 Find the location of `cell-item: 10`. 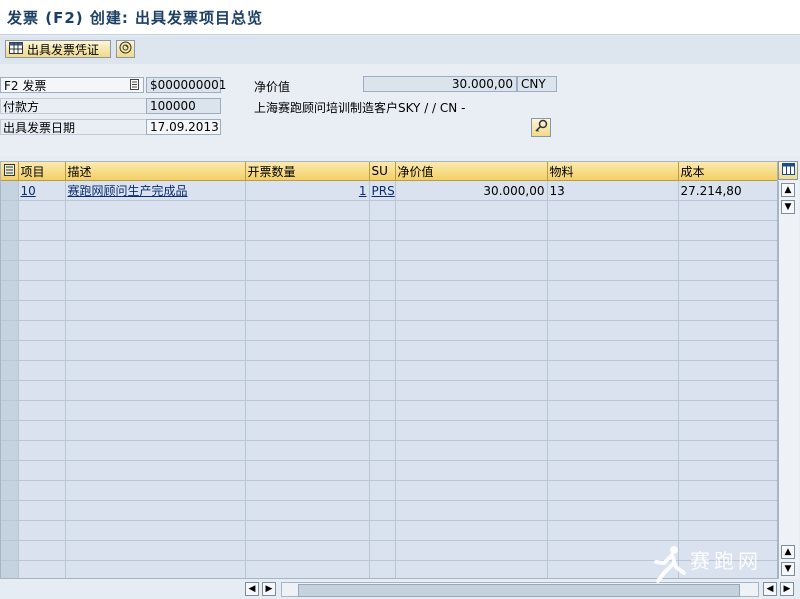

cell-item: 10 is located at coordinates (42, 190).